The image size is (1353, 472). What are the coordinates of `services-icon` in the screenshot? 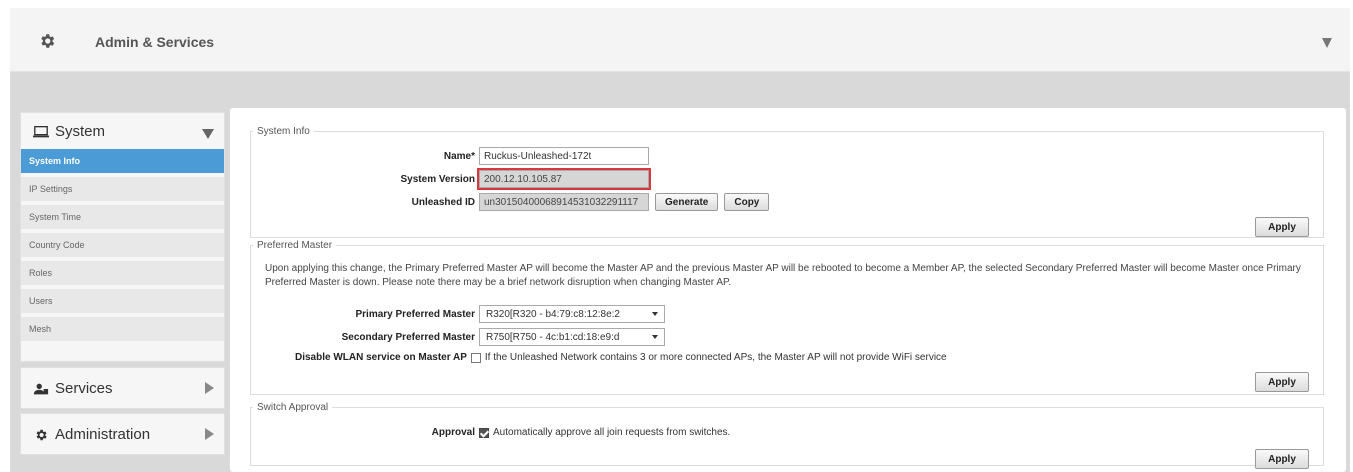 It's located at (41, 388).